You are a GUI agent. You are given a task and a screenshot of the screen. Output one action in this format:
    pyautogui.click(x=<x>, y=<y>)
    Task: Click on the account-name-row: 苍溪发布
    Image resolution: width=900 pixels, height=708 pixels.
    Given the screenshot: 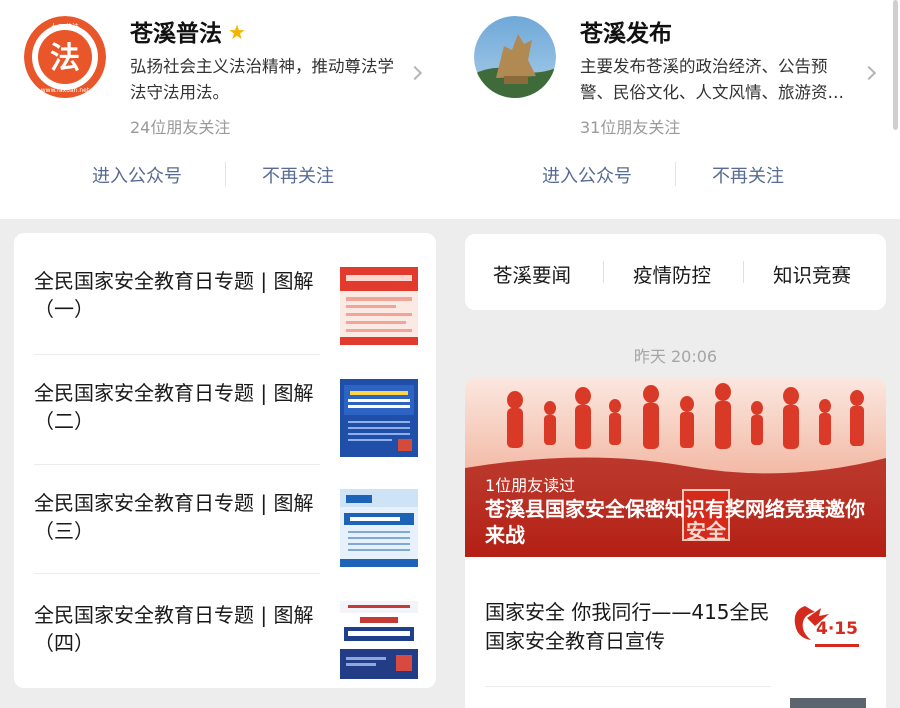 What is the action you would take?
    pyautogui.click(x=626, y=31)
    